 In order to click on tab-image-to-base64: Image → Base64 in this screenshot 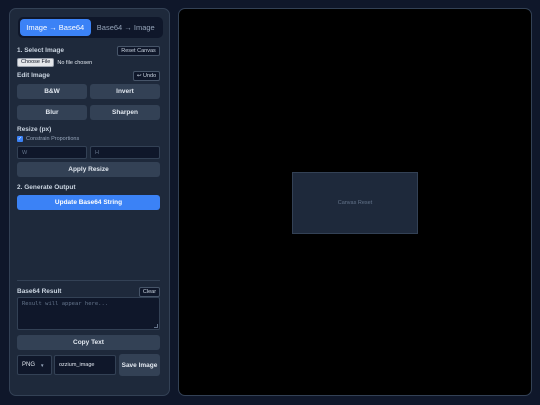, I will do `click(55, 27)`.